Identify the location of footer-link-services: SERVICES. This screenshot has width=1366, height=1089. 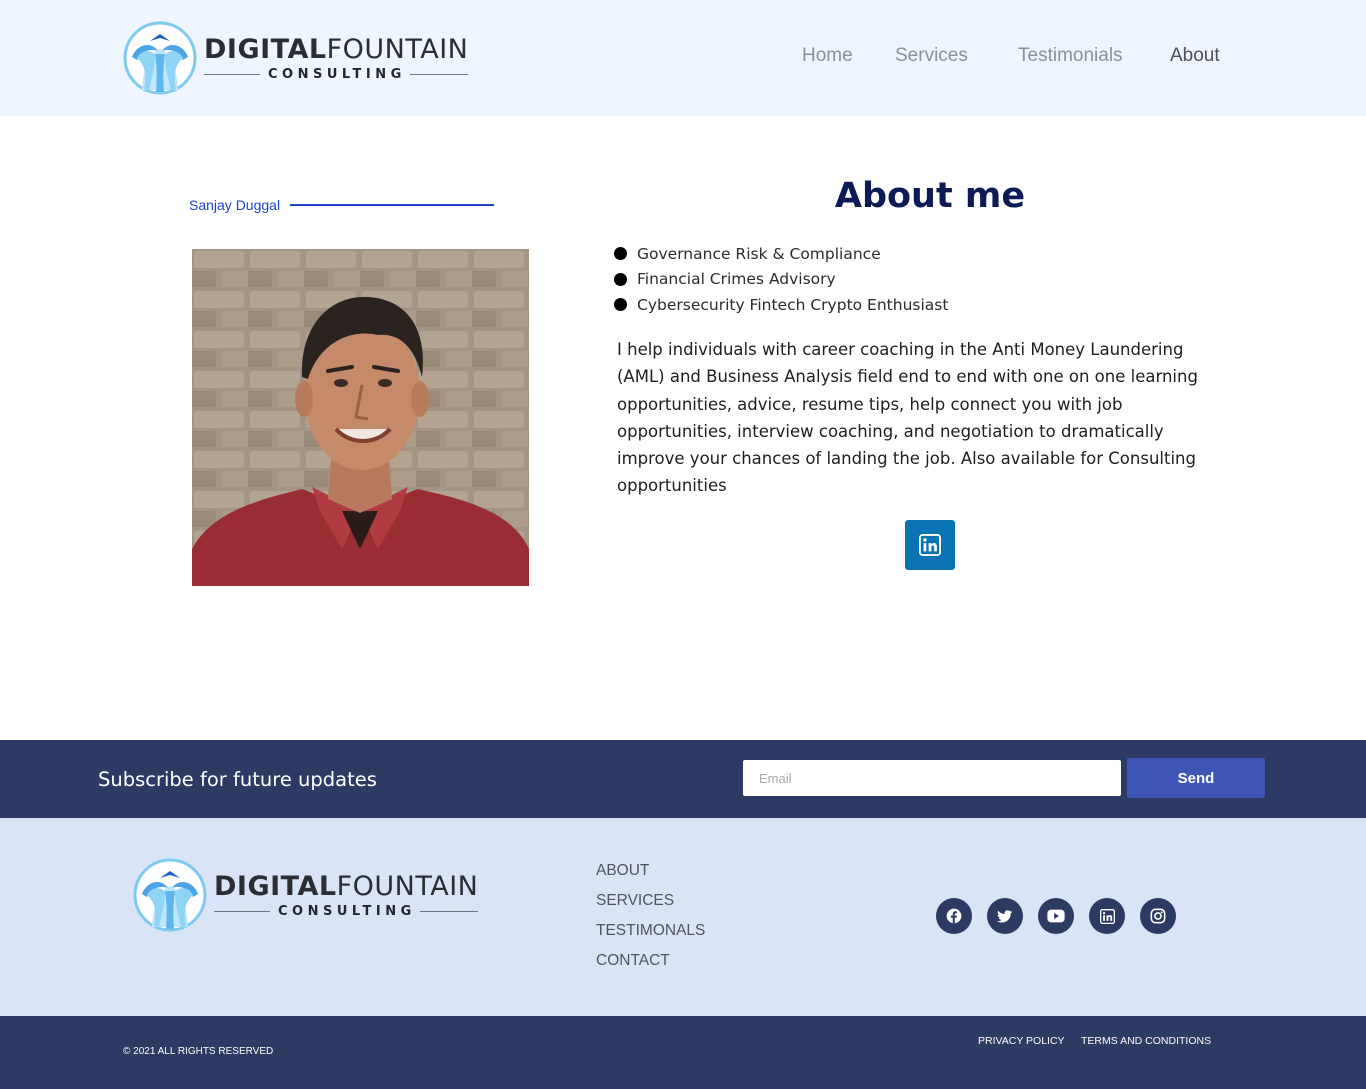
(650, 907).